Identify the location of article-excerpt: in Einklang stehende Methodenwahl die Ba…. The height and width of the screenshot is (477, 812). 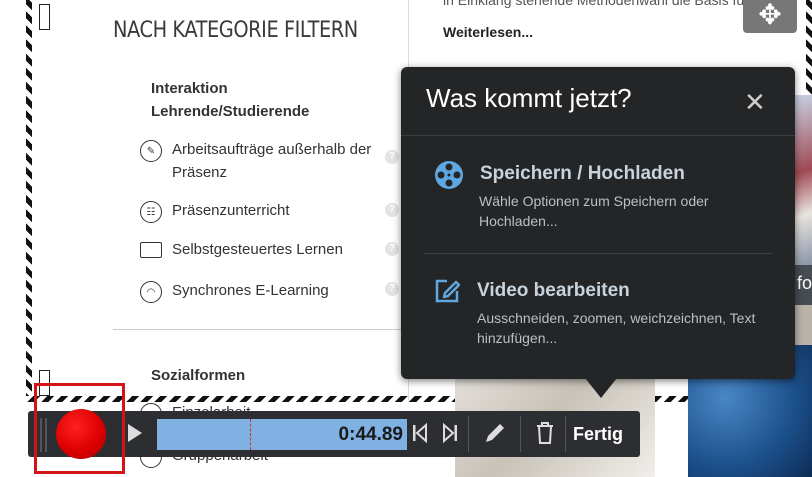
(604, 4).